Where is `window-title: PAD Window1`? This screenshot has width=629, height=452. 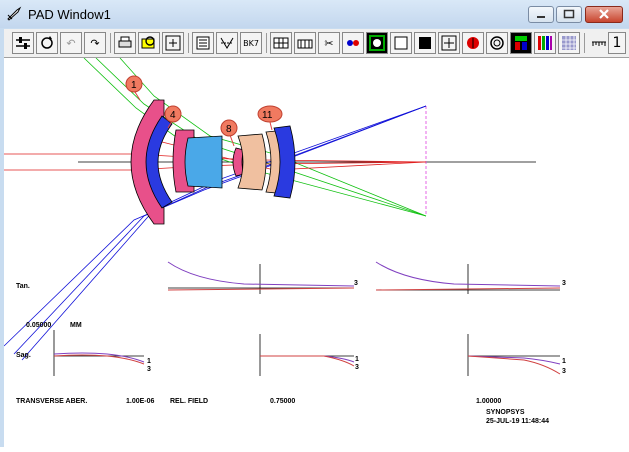 window-title: PAD Window1 is located at coordinates (69, 14).